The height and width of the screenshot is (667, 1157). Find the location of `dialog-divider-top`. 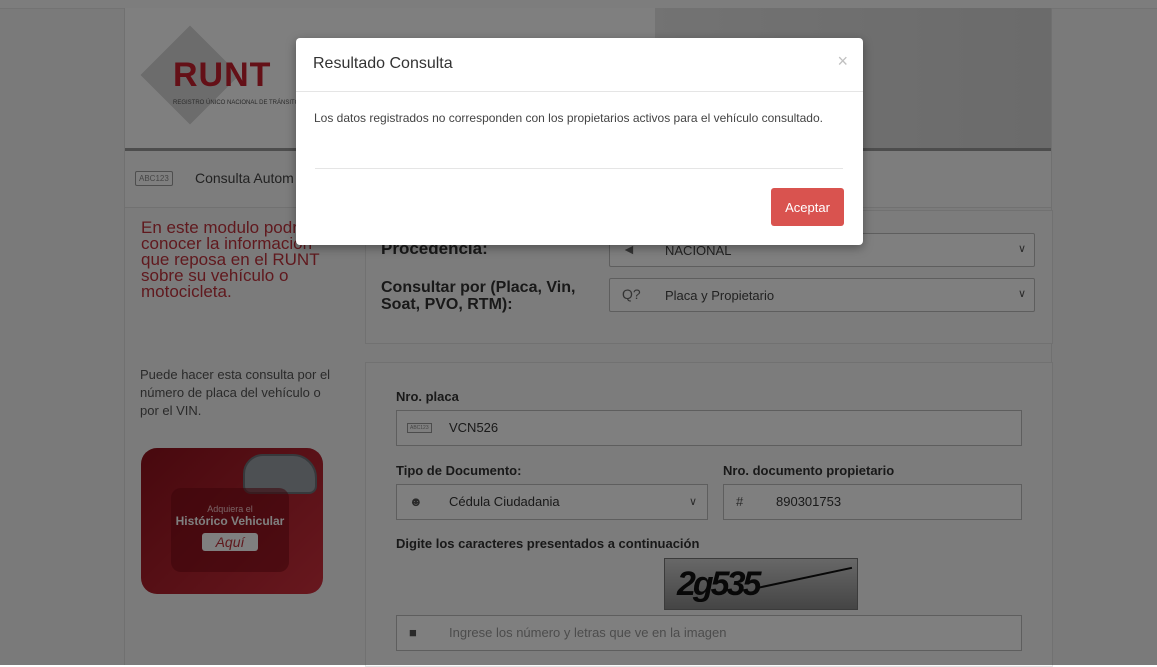

dialog-divider-top is located at coordinates (579, 91).